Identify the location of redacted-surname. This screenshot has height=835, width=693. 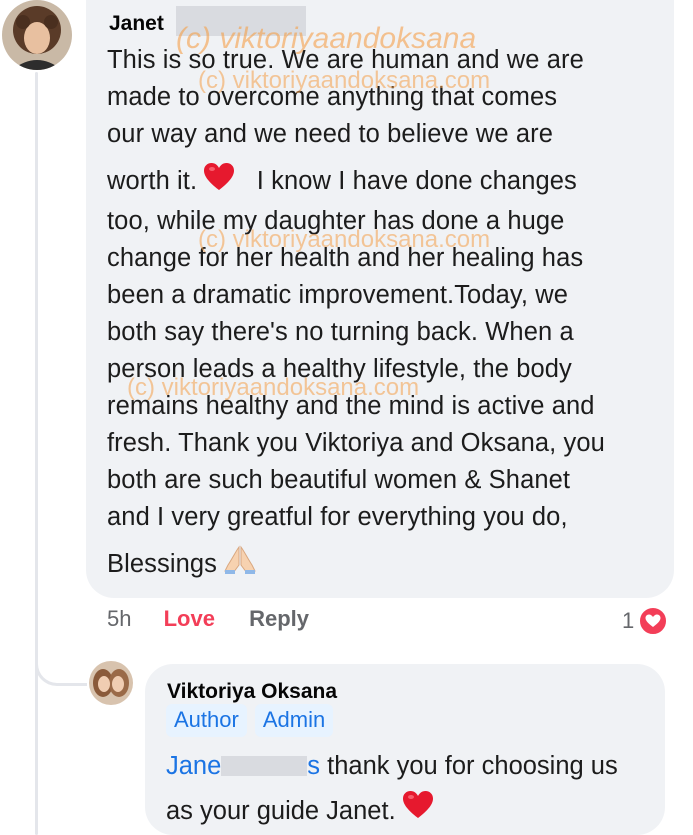
(241, 21).